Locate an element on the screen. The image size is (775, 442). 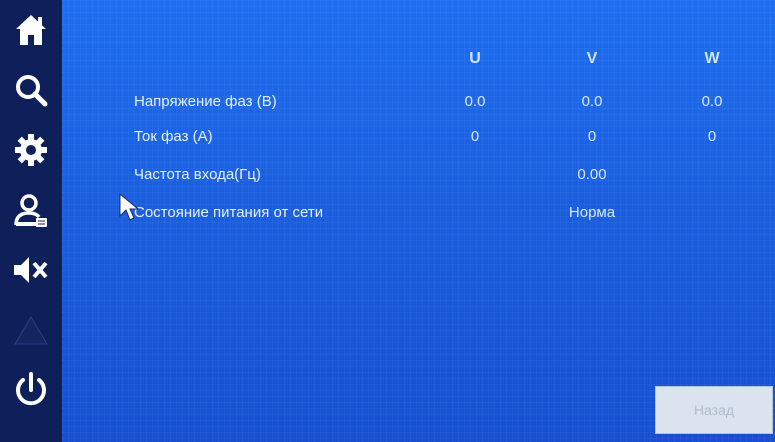
mute-icon is located at coordinates (31, 270).